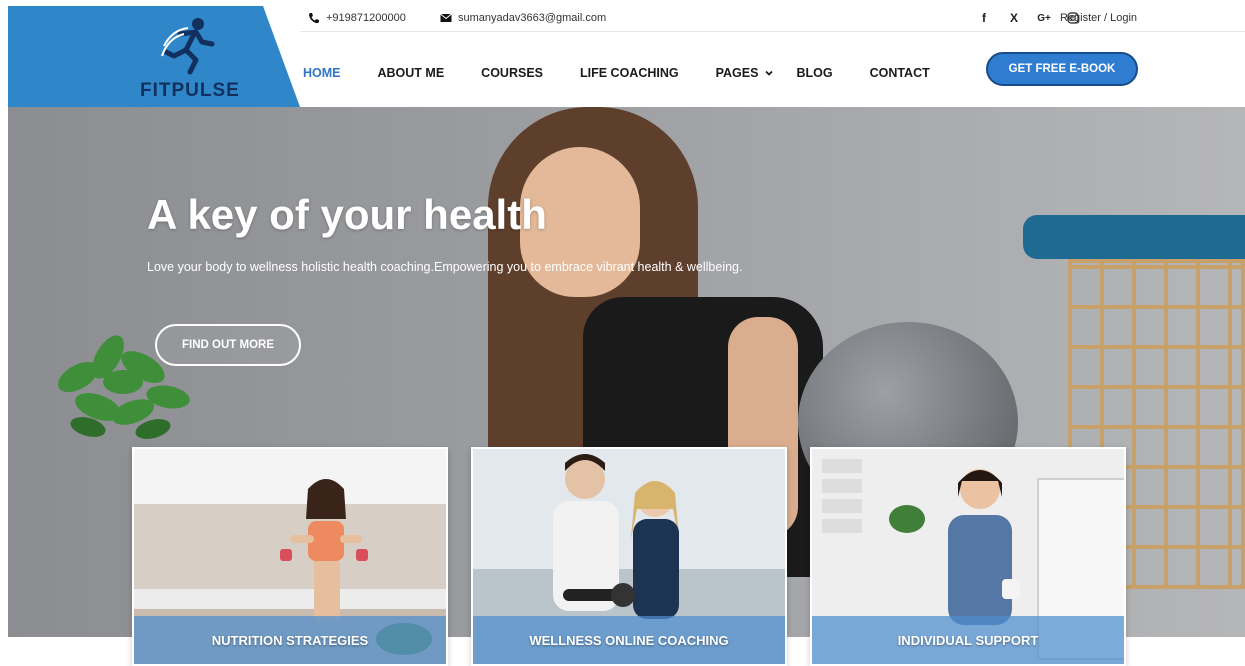 Image resolution: width=1245 pixels, height=666 pixels. I want to click on card-nutrition-strategies: NUTRITION STRATEGIES, so click(290, 556).